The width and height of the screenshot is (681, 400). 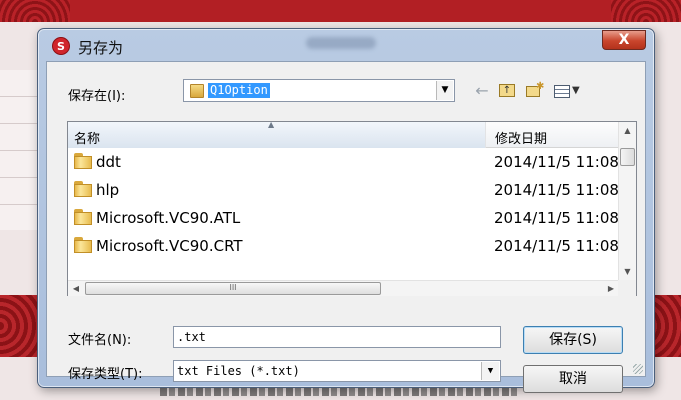 What do you see at coordinates (87, 139) in the screenshot?
I see `column-header-name-label: 名称` at bounding box center [87, 139].